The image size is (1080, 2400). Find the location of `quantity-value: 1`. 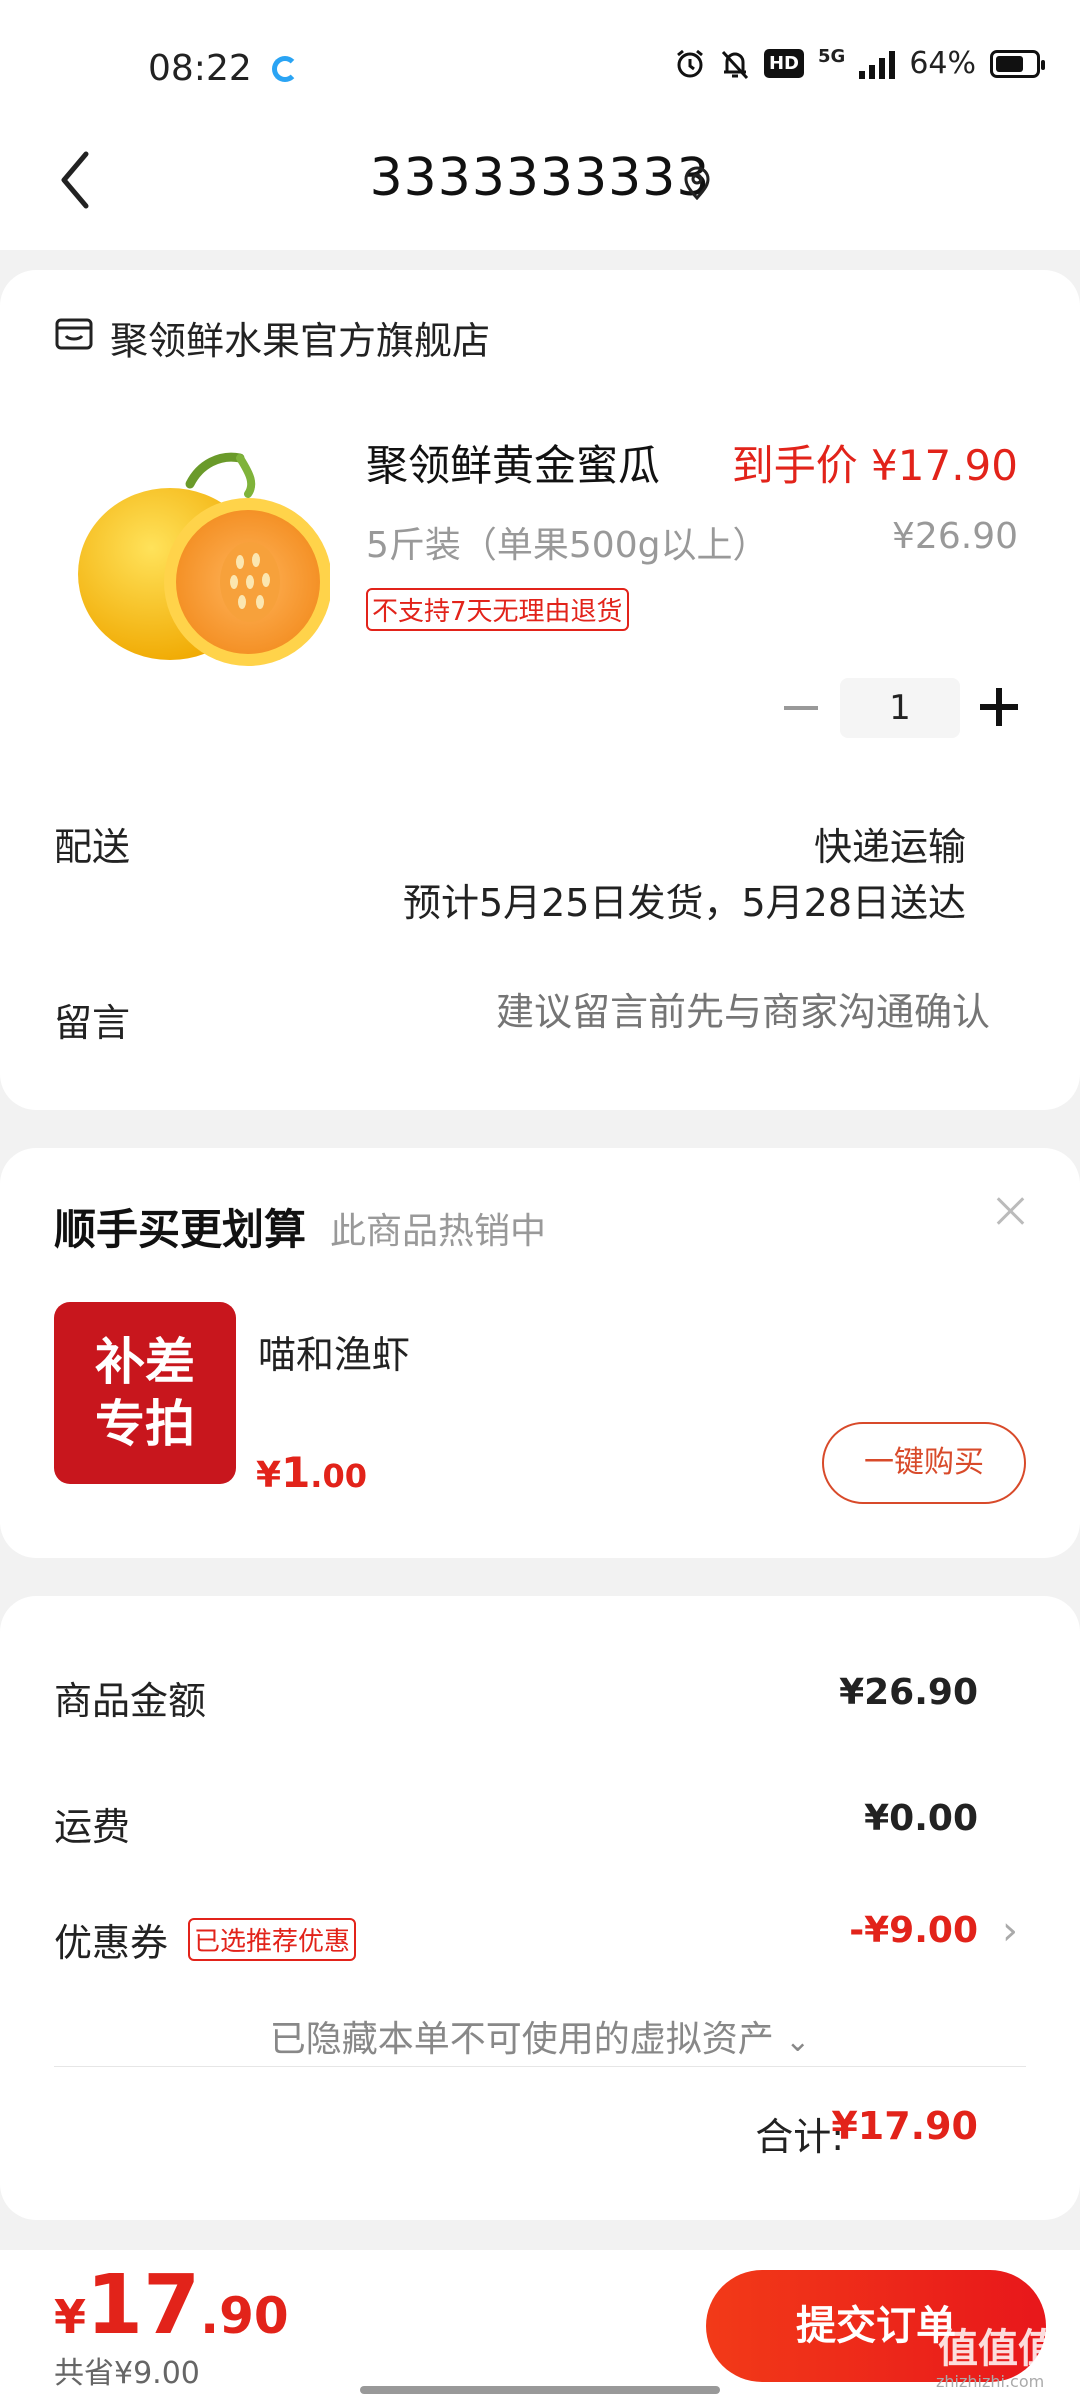

quantity-value: 1 is located at coordinates (900, 708).